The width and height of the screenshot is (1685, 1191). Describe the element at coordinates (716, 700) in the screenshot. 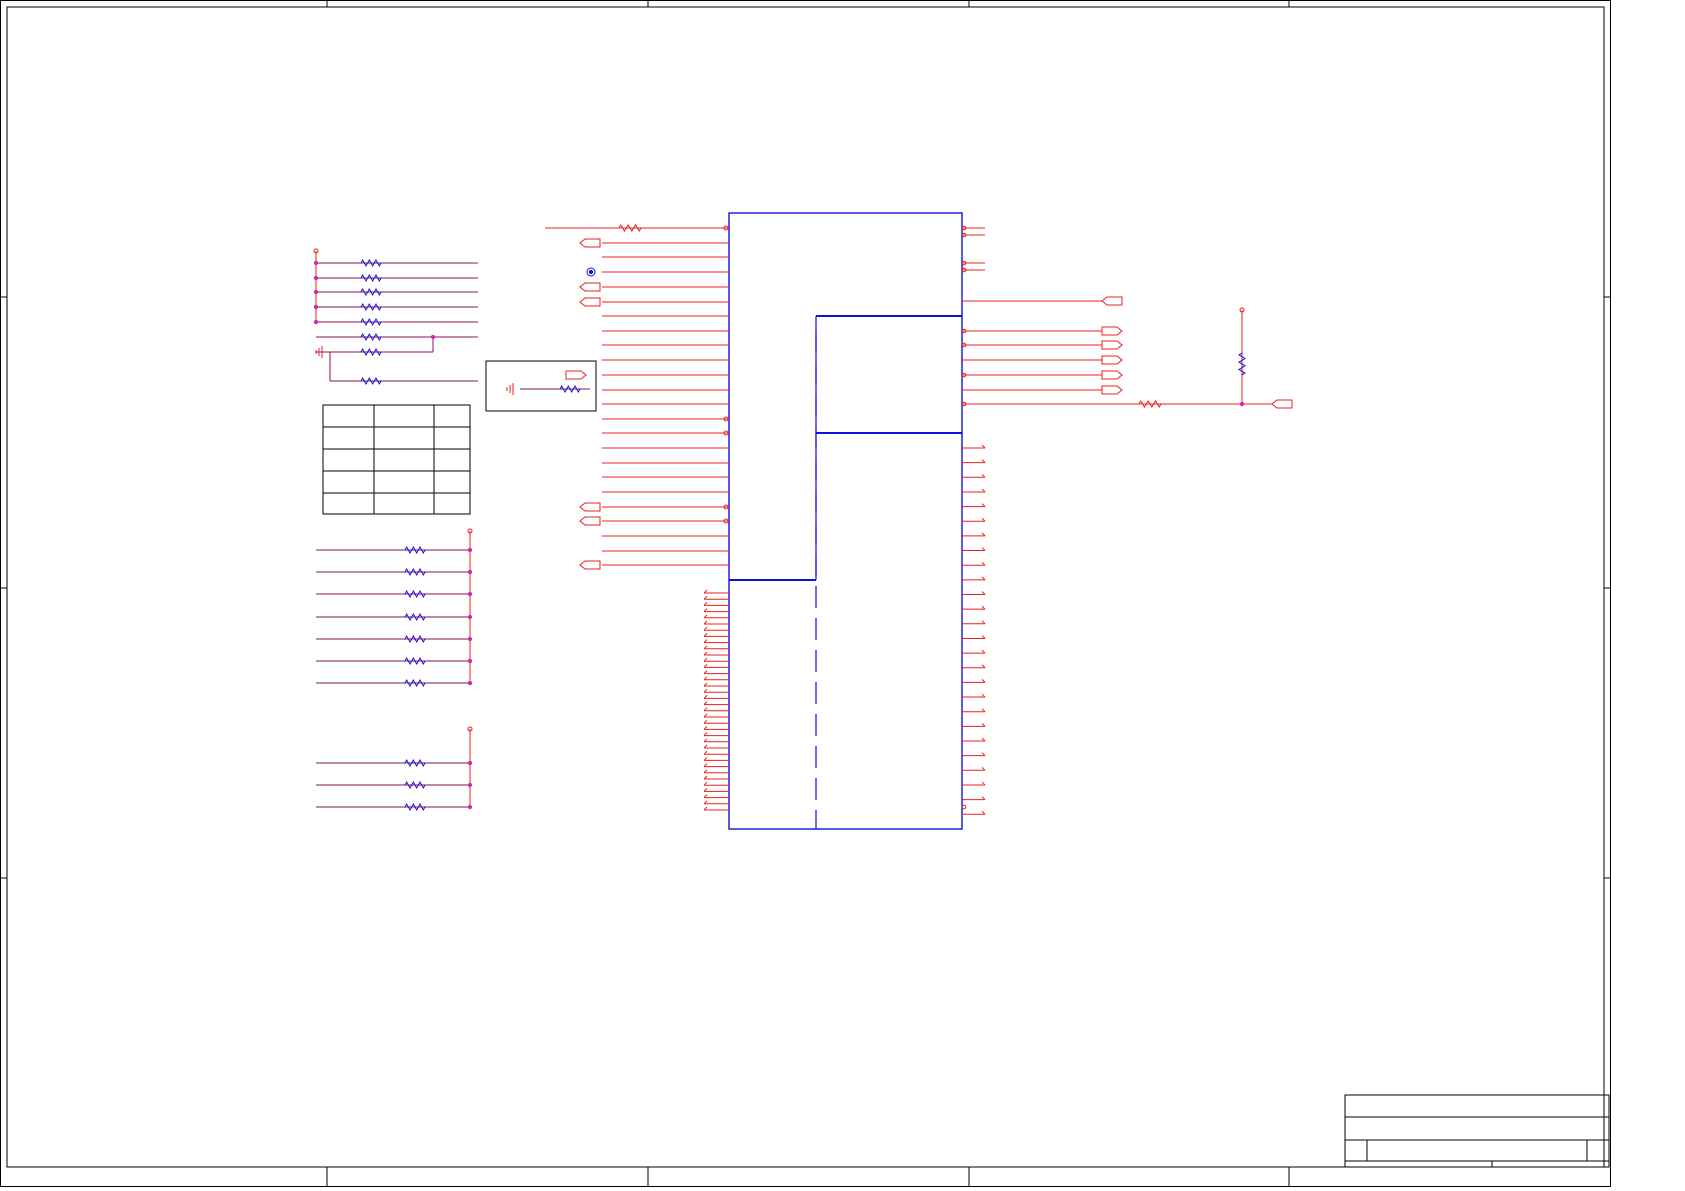

I see `ic-left-bus-pins` at that location.